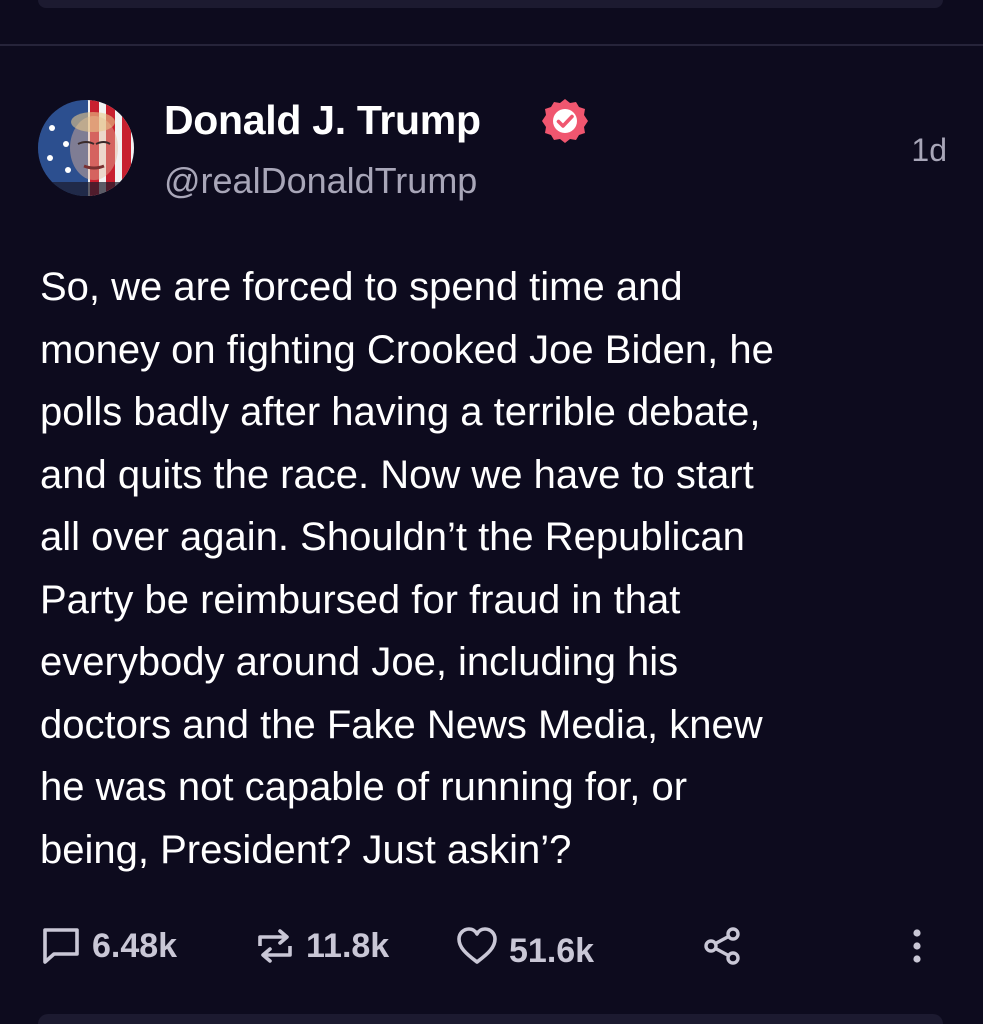 The image size is (983, 1024). I want to click on more-vertical-icon, so click(917, 946).